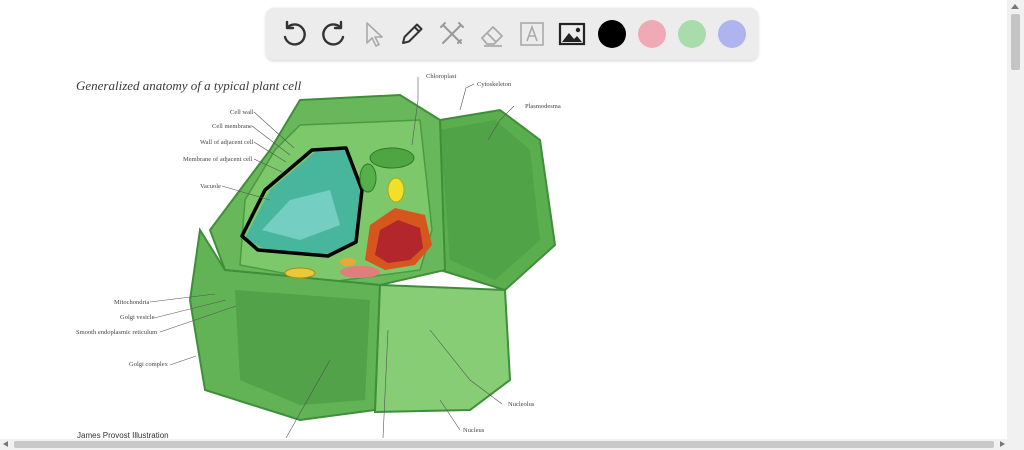 The height and width of the screenshot is (450, 1024). Describe the element at coordinates (227, 142) in the screenshot. I see `label-wall-adjacent-cell: Wall of adjacent cell` at that location.